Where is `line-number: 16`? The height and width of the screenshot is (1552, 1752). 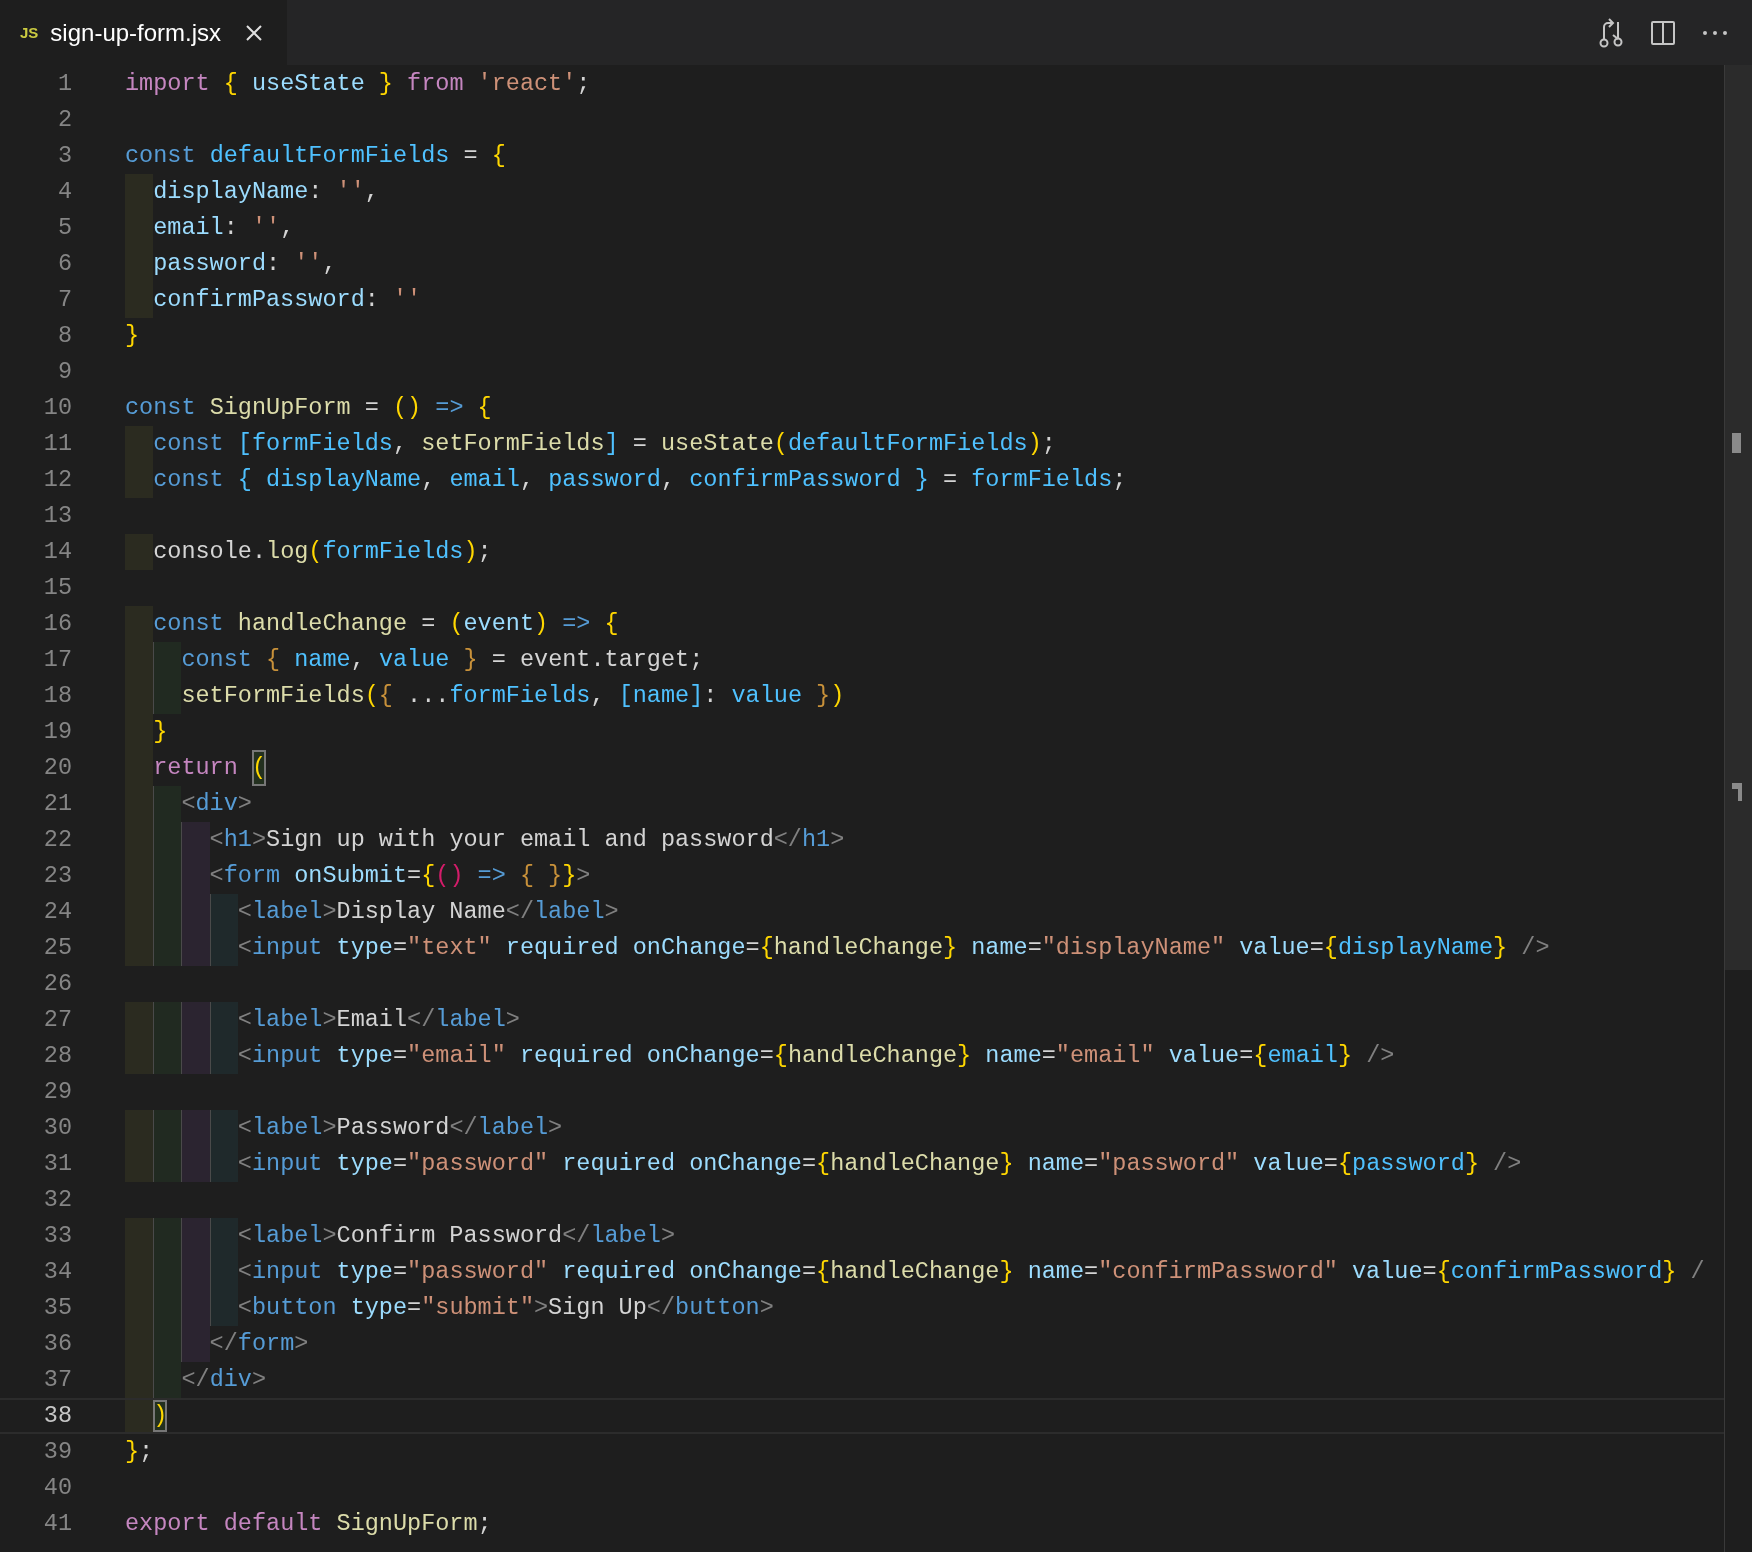
line-number: 16 is located at coordinates (57, 624).